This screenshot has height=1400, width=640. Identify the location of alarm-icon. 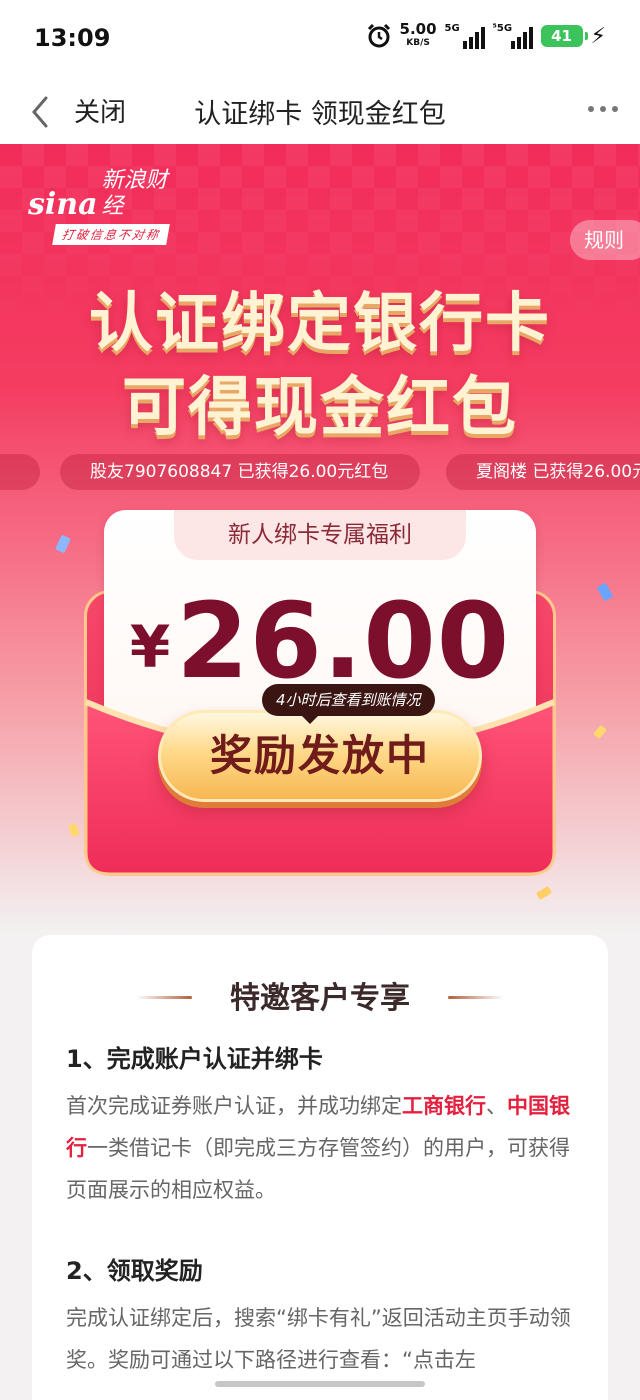
(378, 35).